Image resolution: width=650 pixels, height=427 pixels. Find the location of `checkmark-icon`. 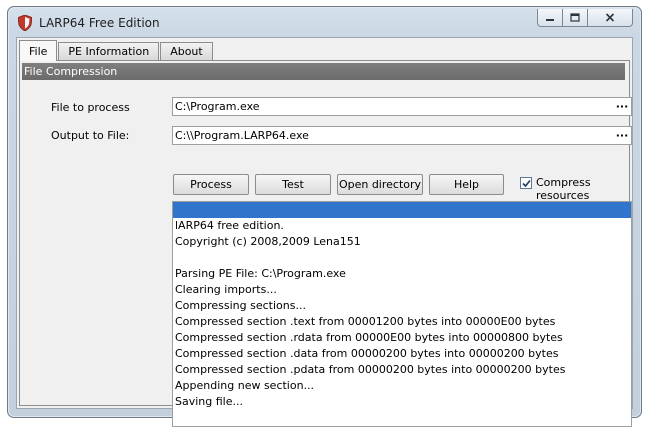

checkmark-icon is located at coordinates (526, 183).